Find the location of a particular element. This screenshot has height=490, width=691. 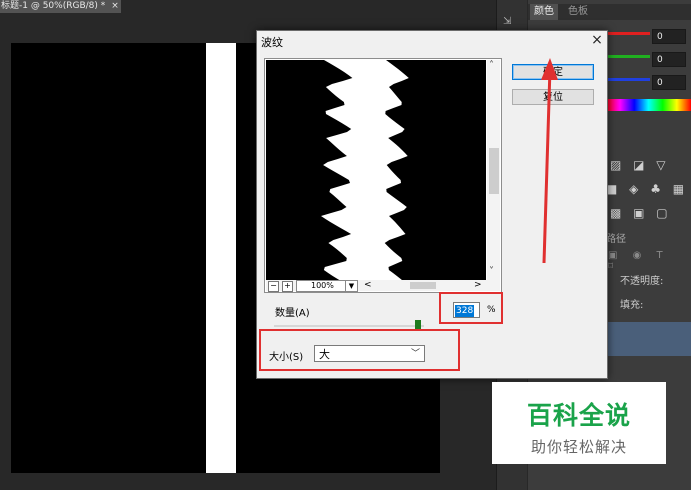

arrow-up-icon is located at coordinates (549, 161).